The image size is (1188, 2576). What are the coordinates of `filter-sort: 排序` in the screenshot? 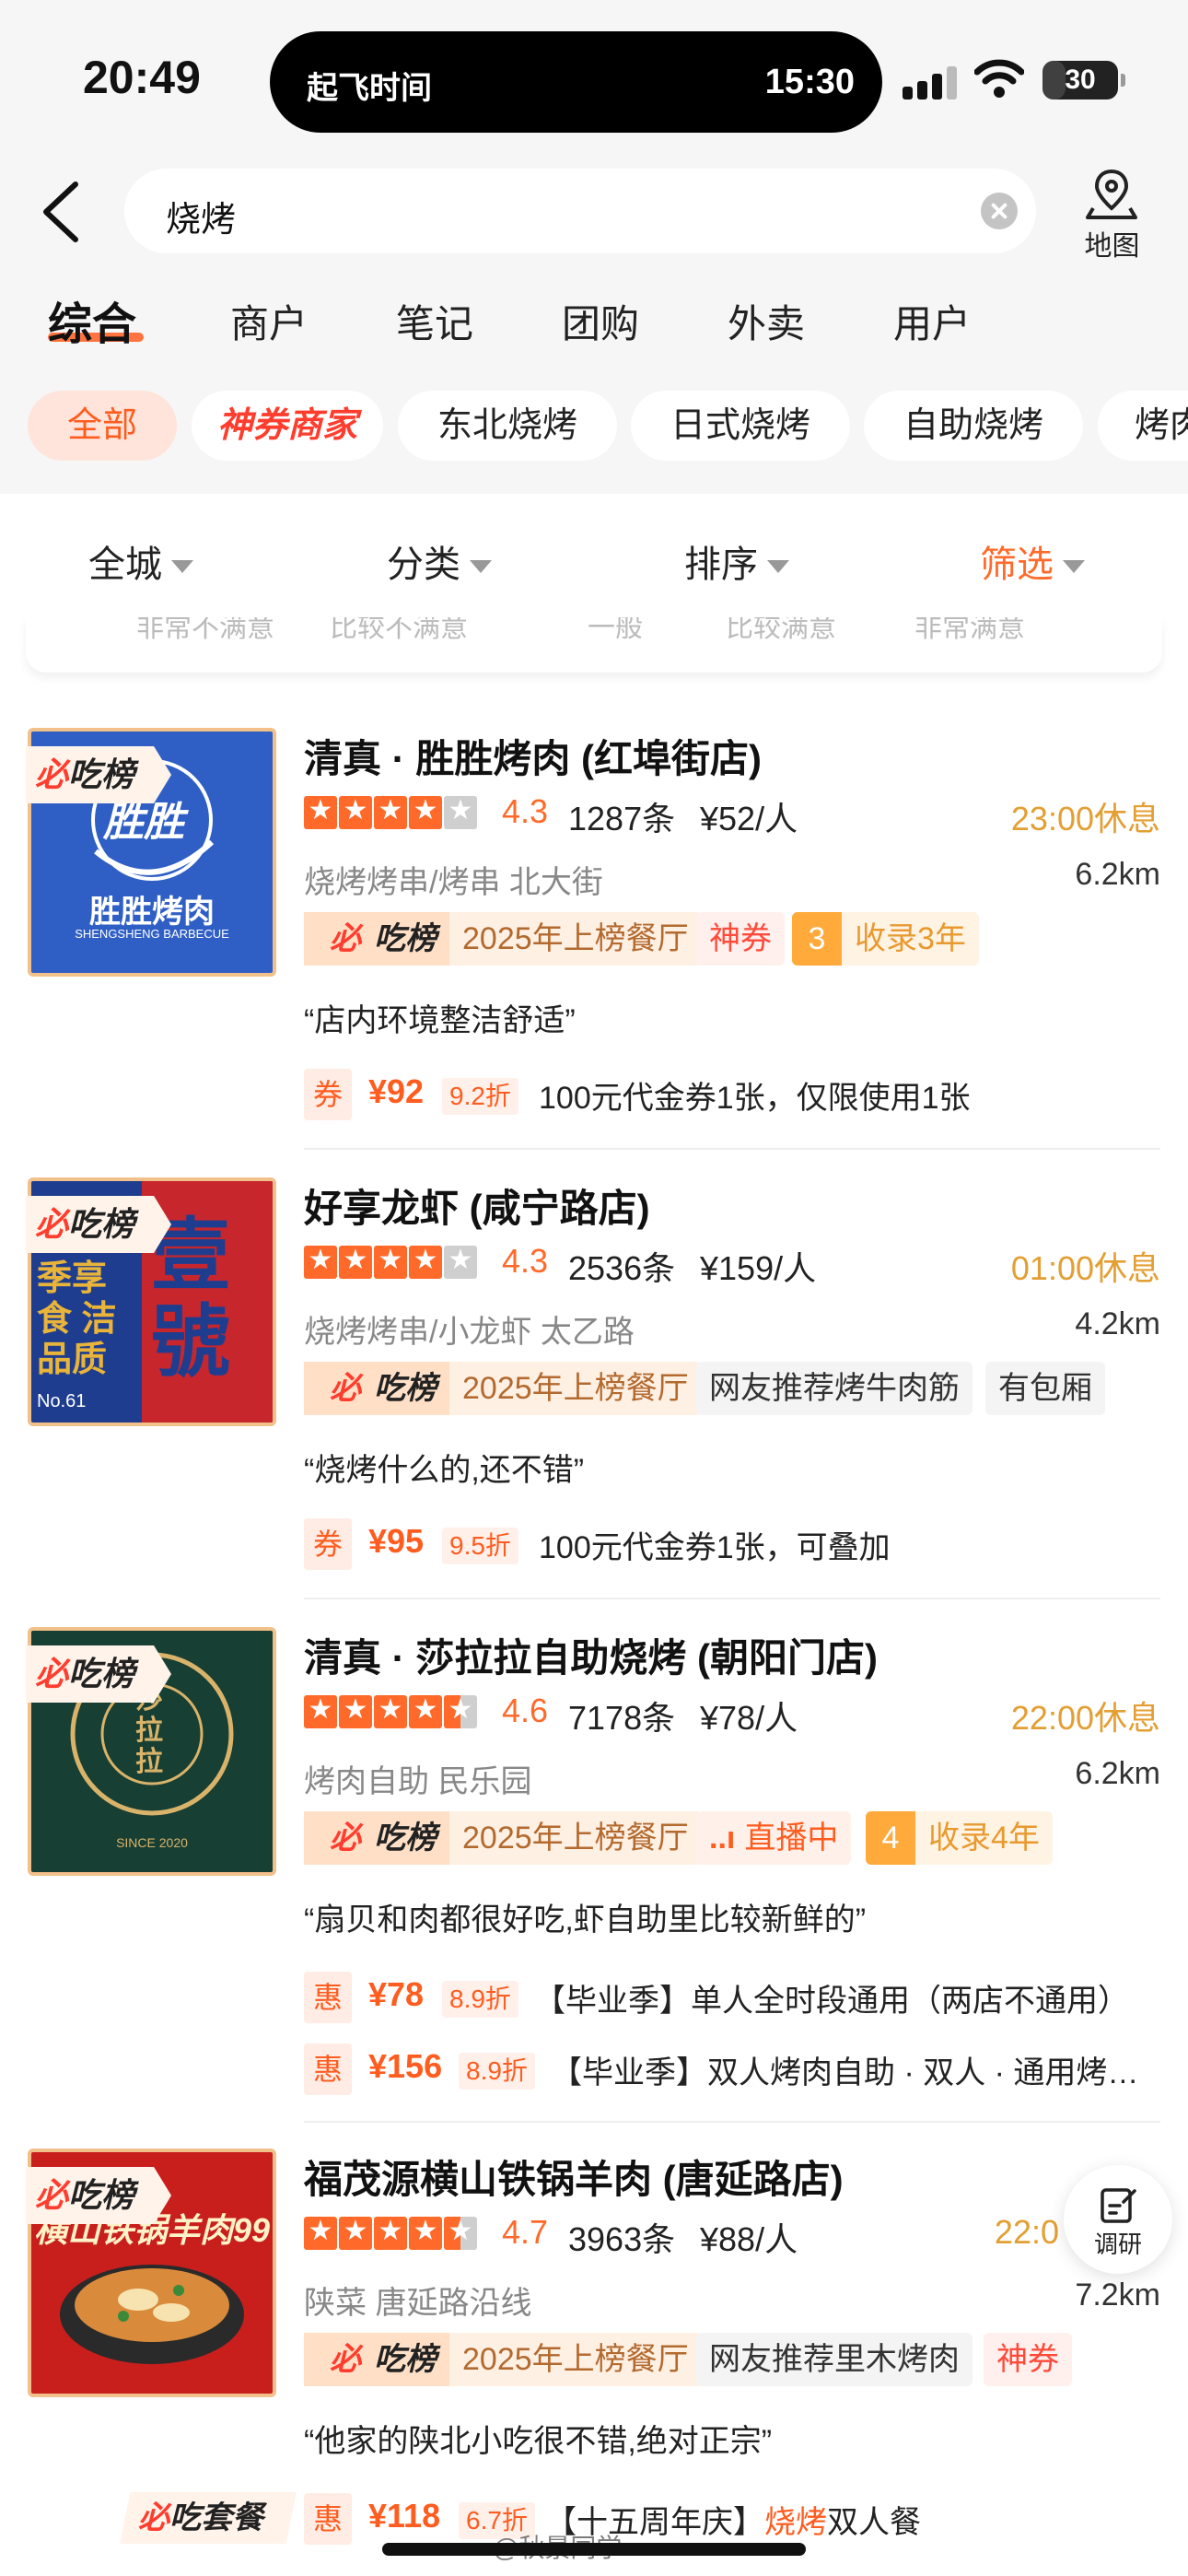 It's located at (736, 561).